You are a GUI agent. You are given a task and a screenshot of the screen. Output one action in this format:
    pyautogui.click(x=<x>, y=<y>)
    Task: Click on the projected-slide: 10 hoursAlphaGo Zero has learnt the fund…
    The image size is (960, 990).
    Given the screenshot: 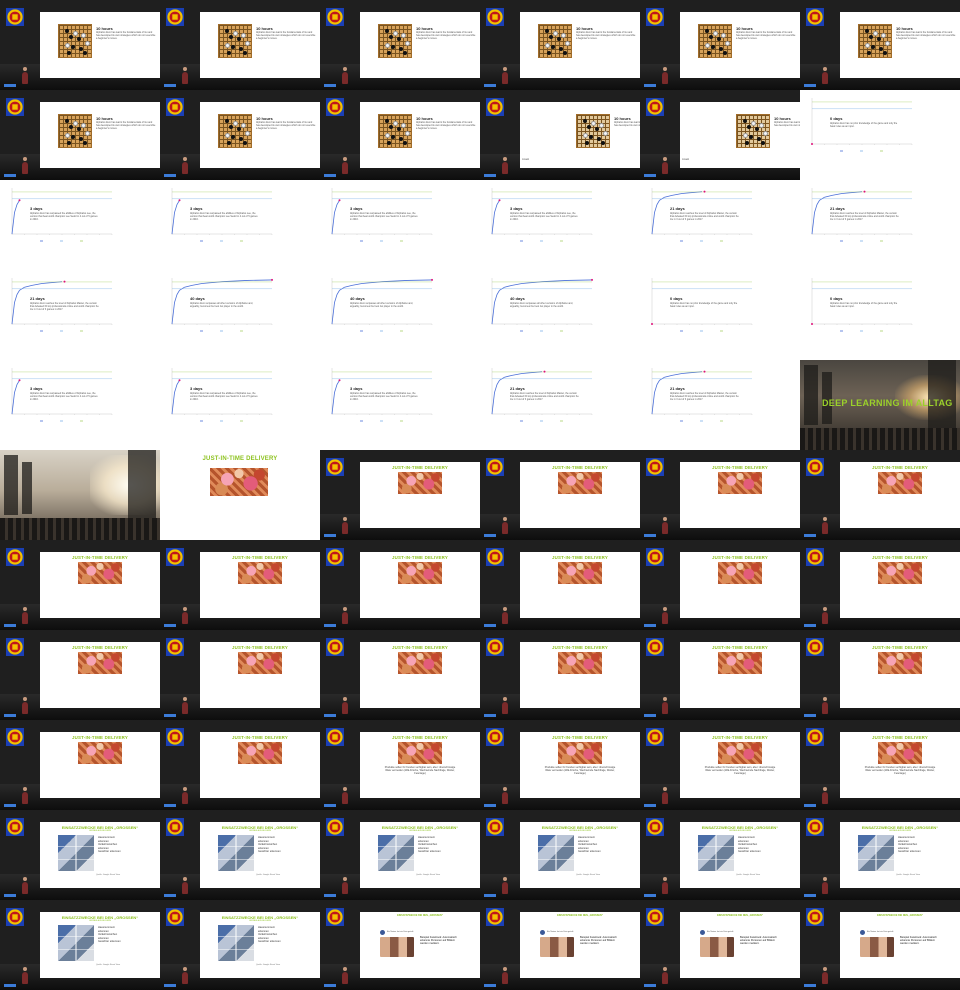 What is the action you would take?
    pyautogui.click(x=100, y=135)
    